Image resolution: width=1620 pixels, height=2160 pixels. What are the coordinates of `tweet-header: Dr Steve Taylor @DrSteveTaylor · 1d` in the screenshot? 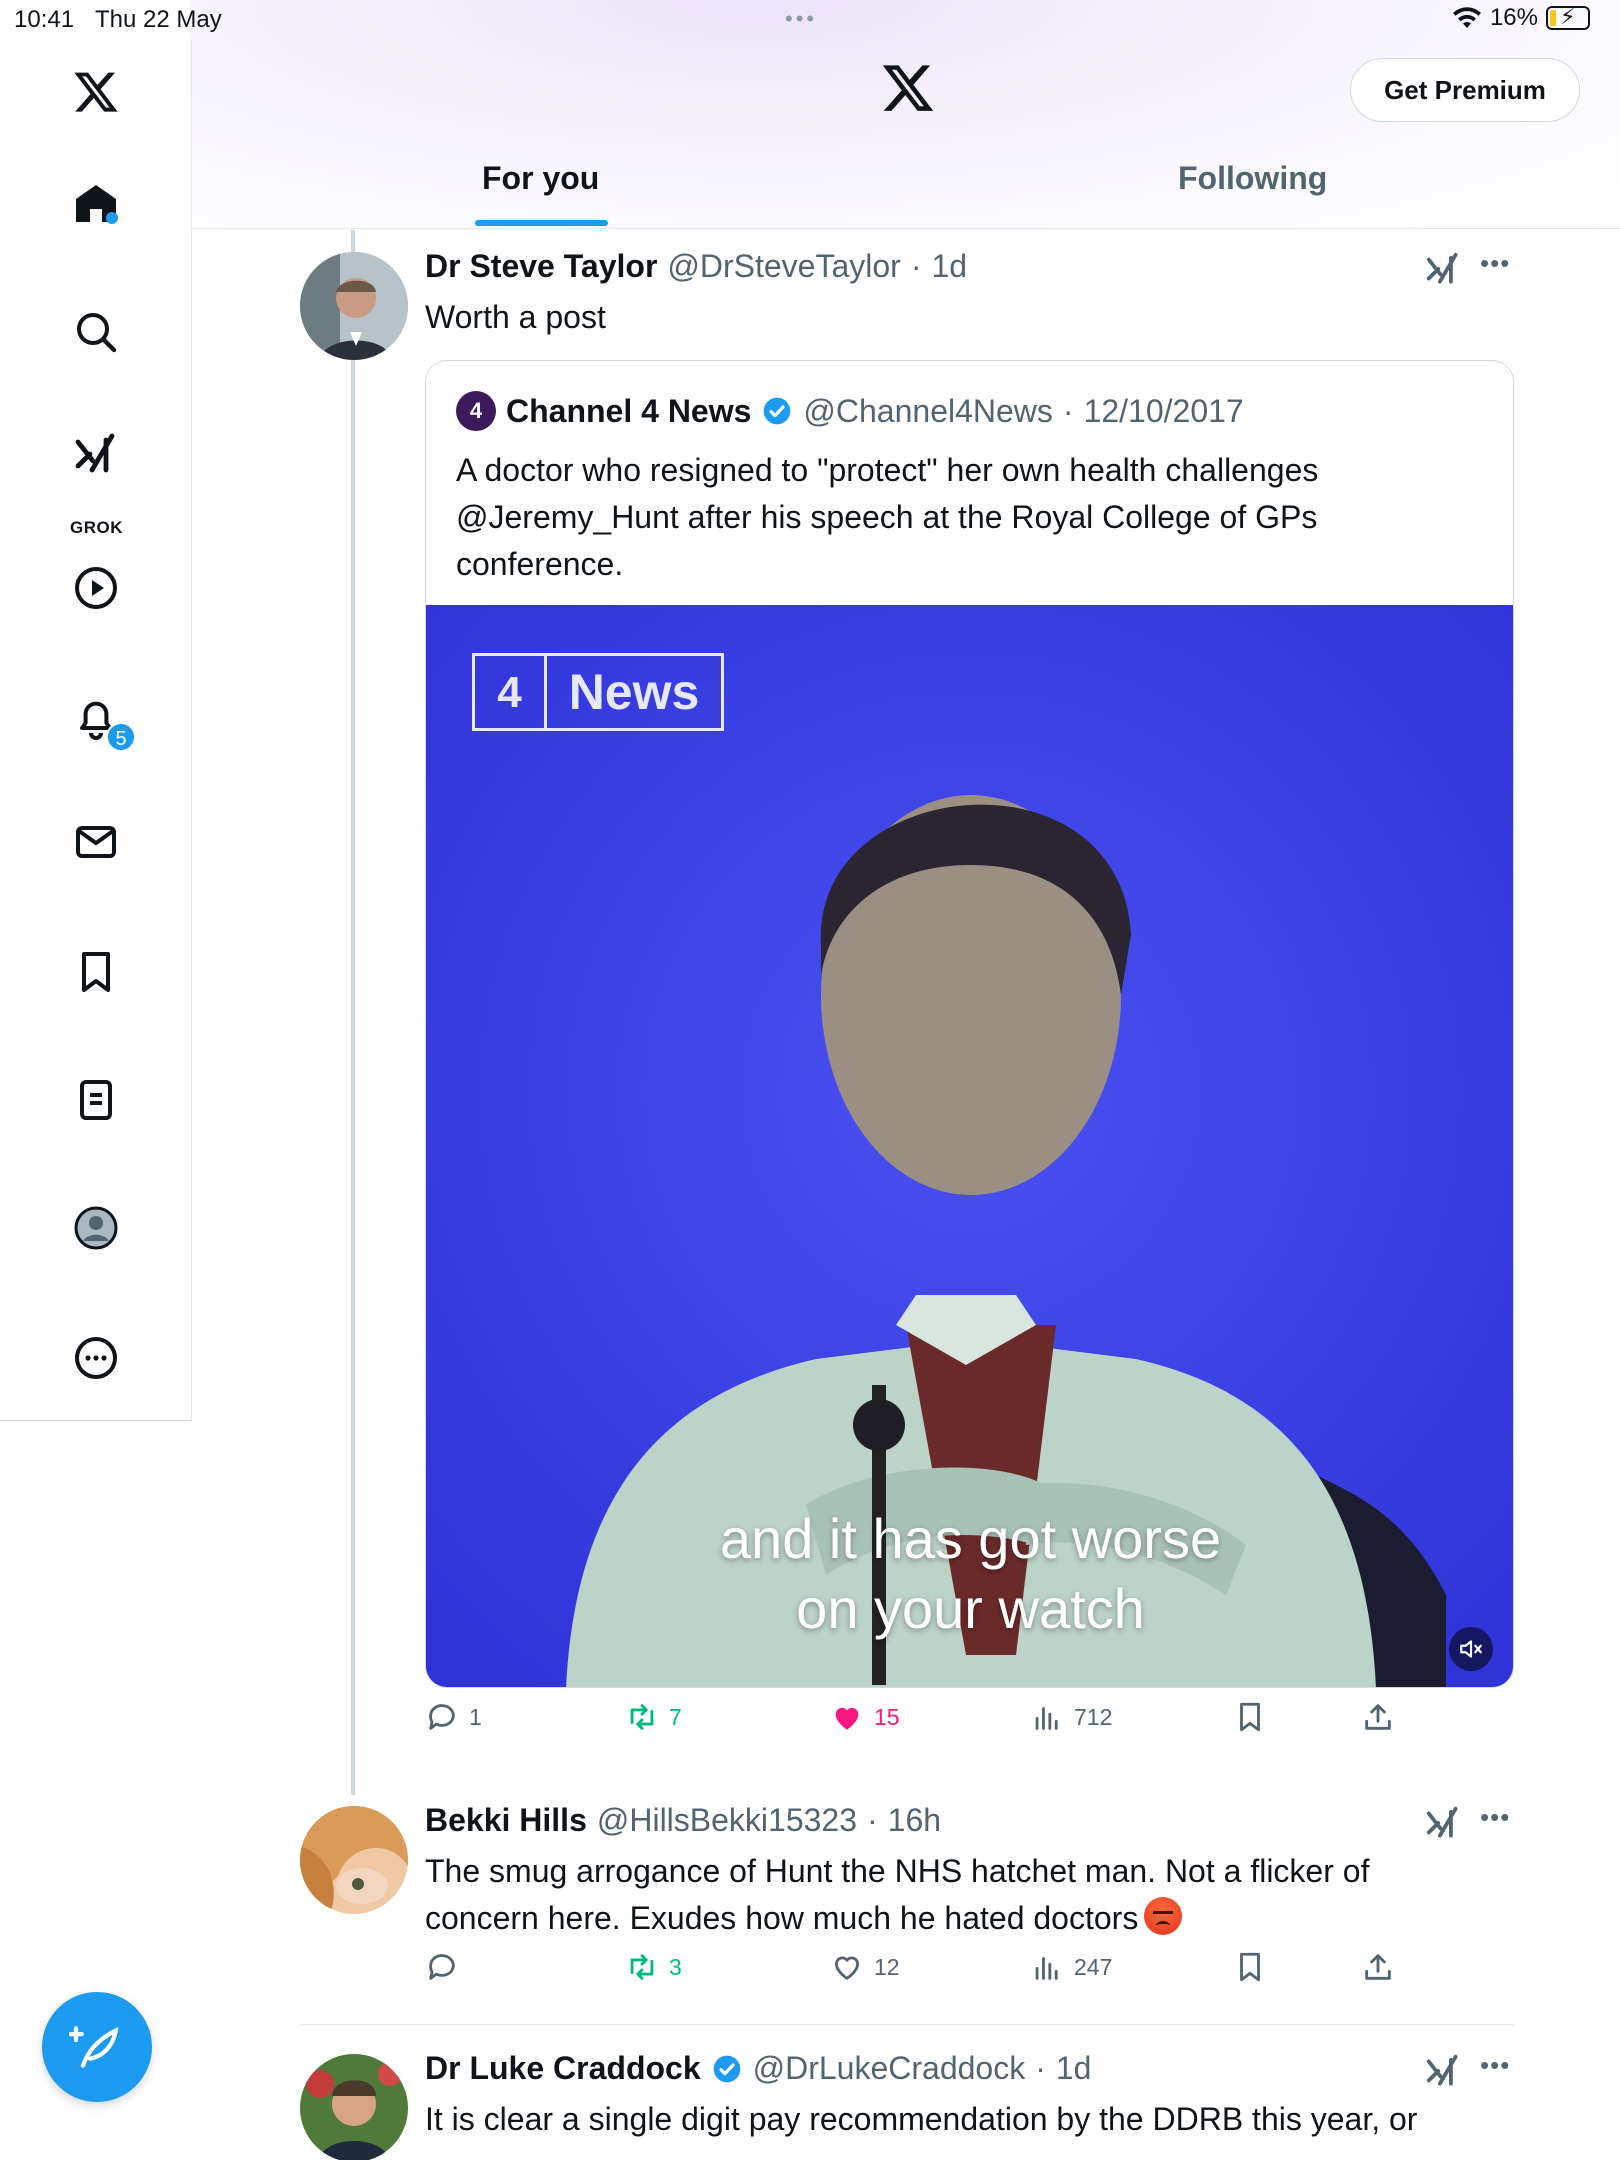 It's located at (696, 266).